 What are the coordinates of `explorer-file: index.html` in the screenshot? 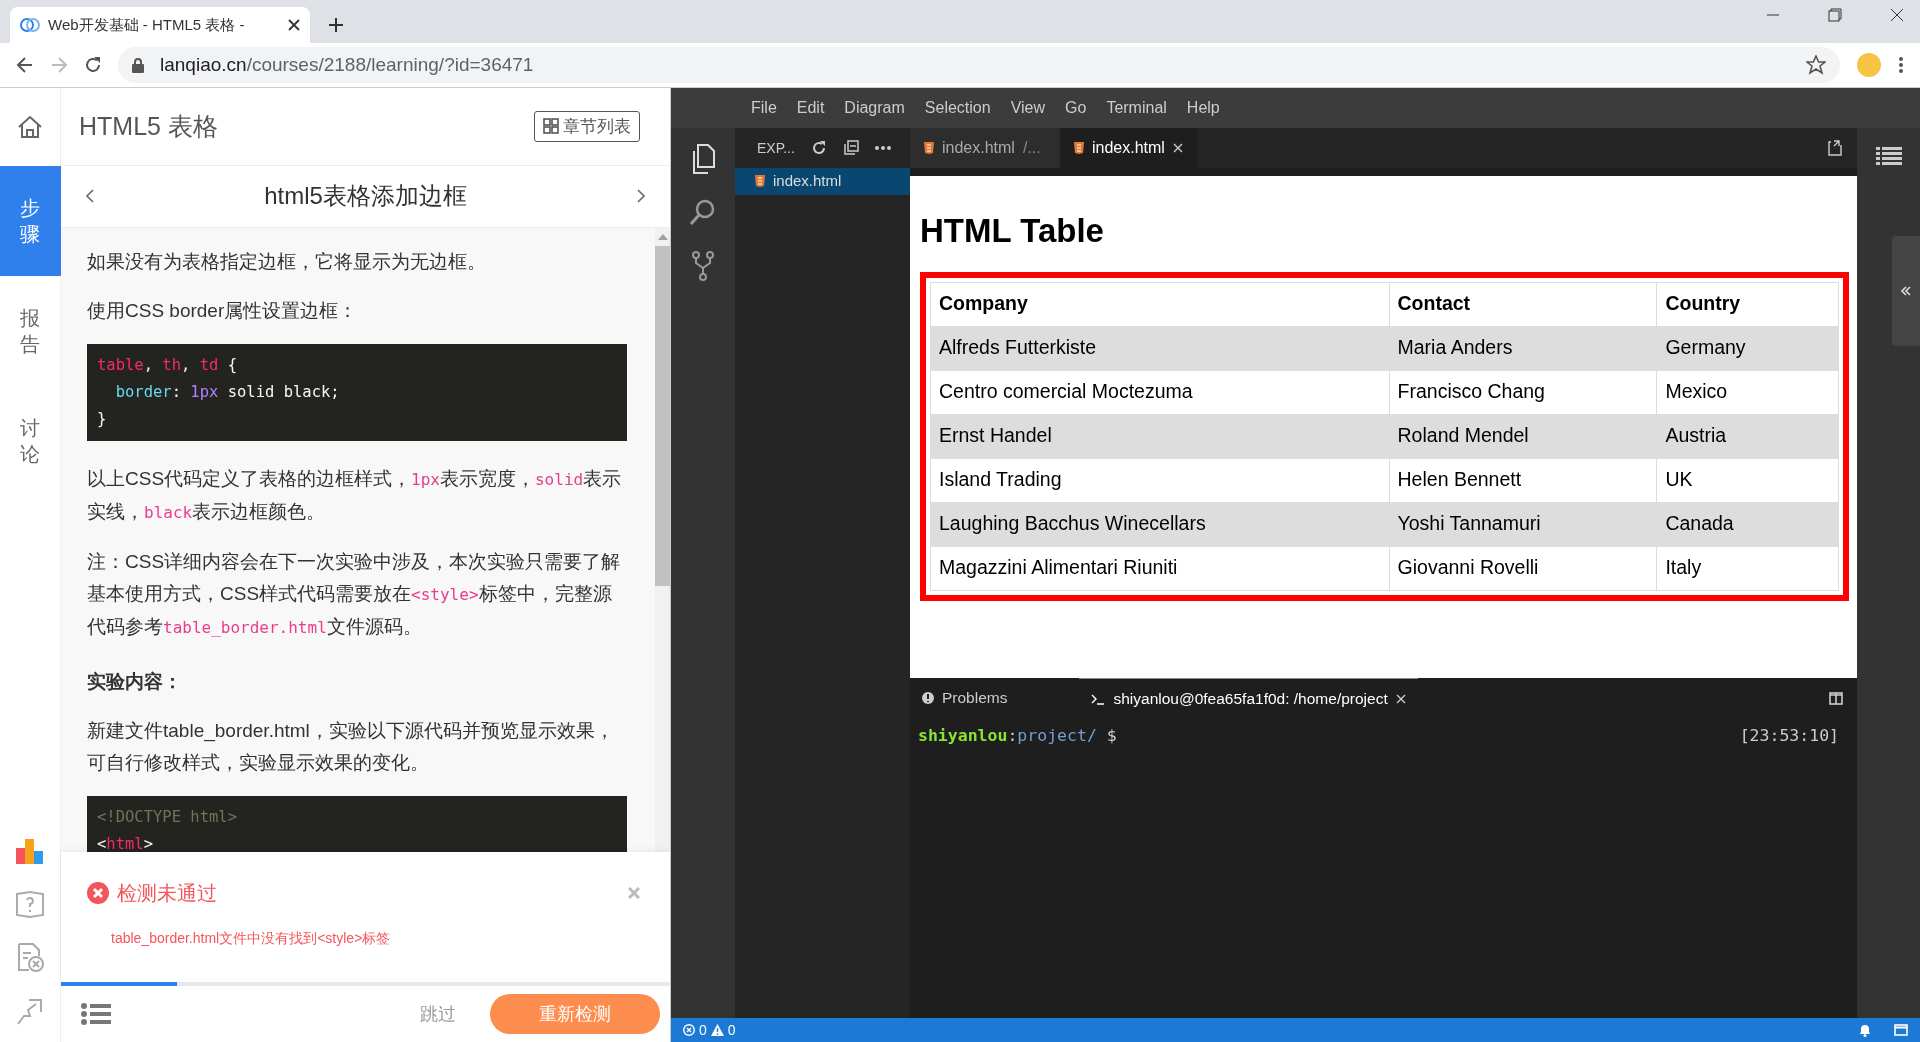 It's located at (822, 181).